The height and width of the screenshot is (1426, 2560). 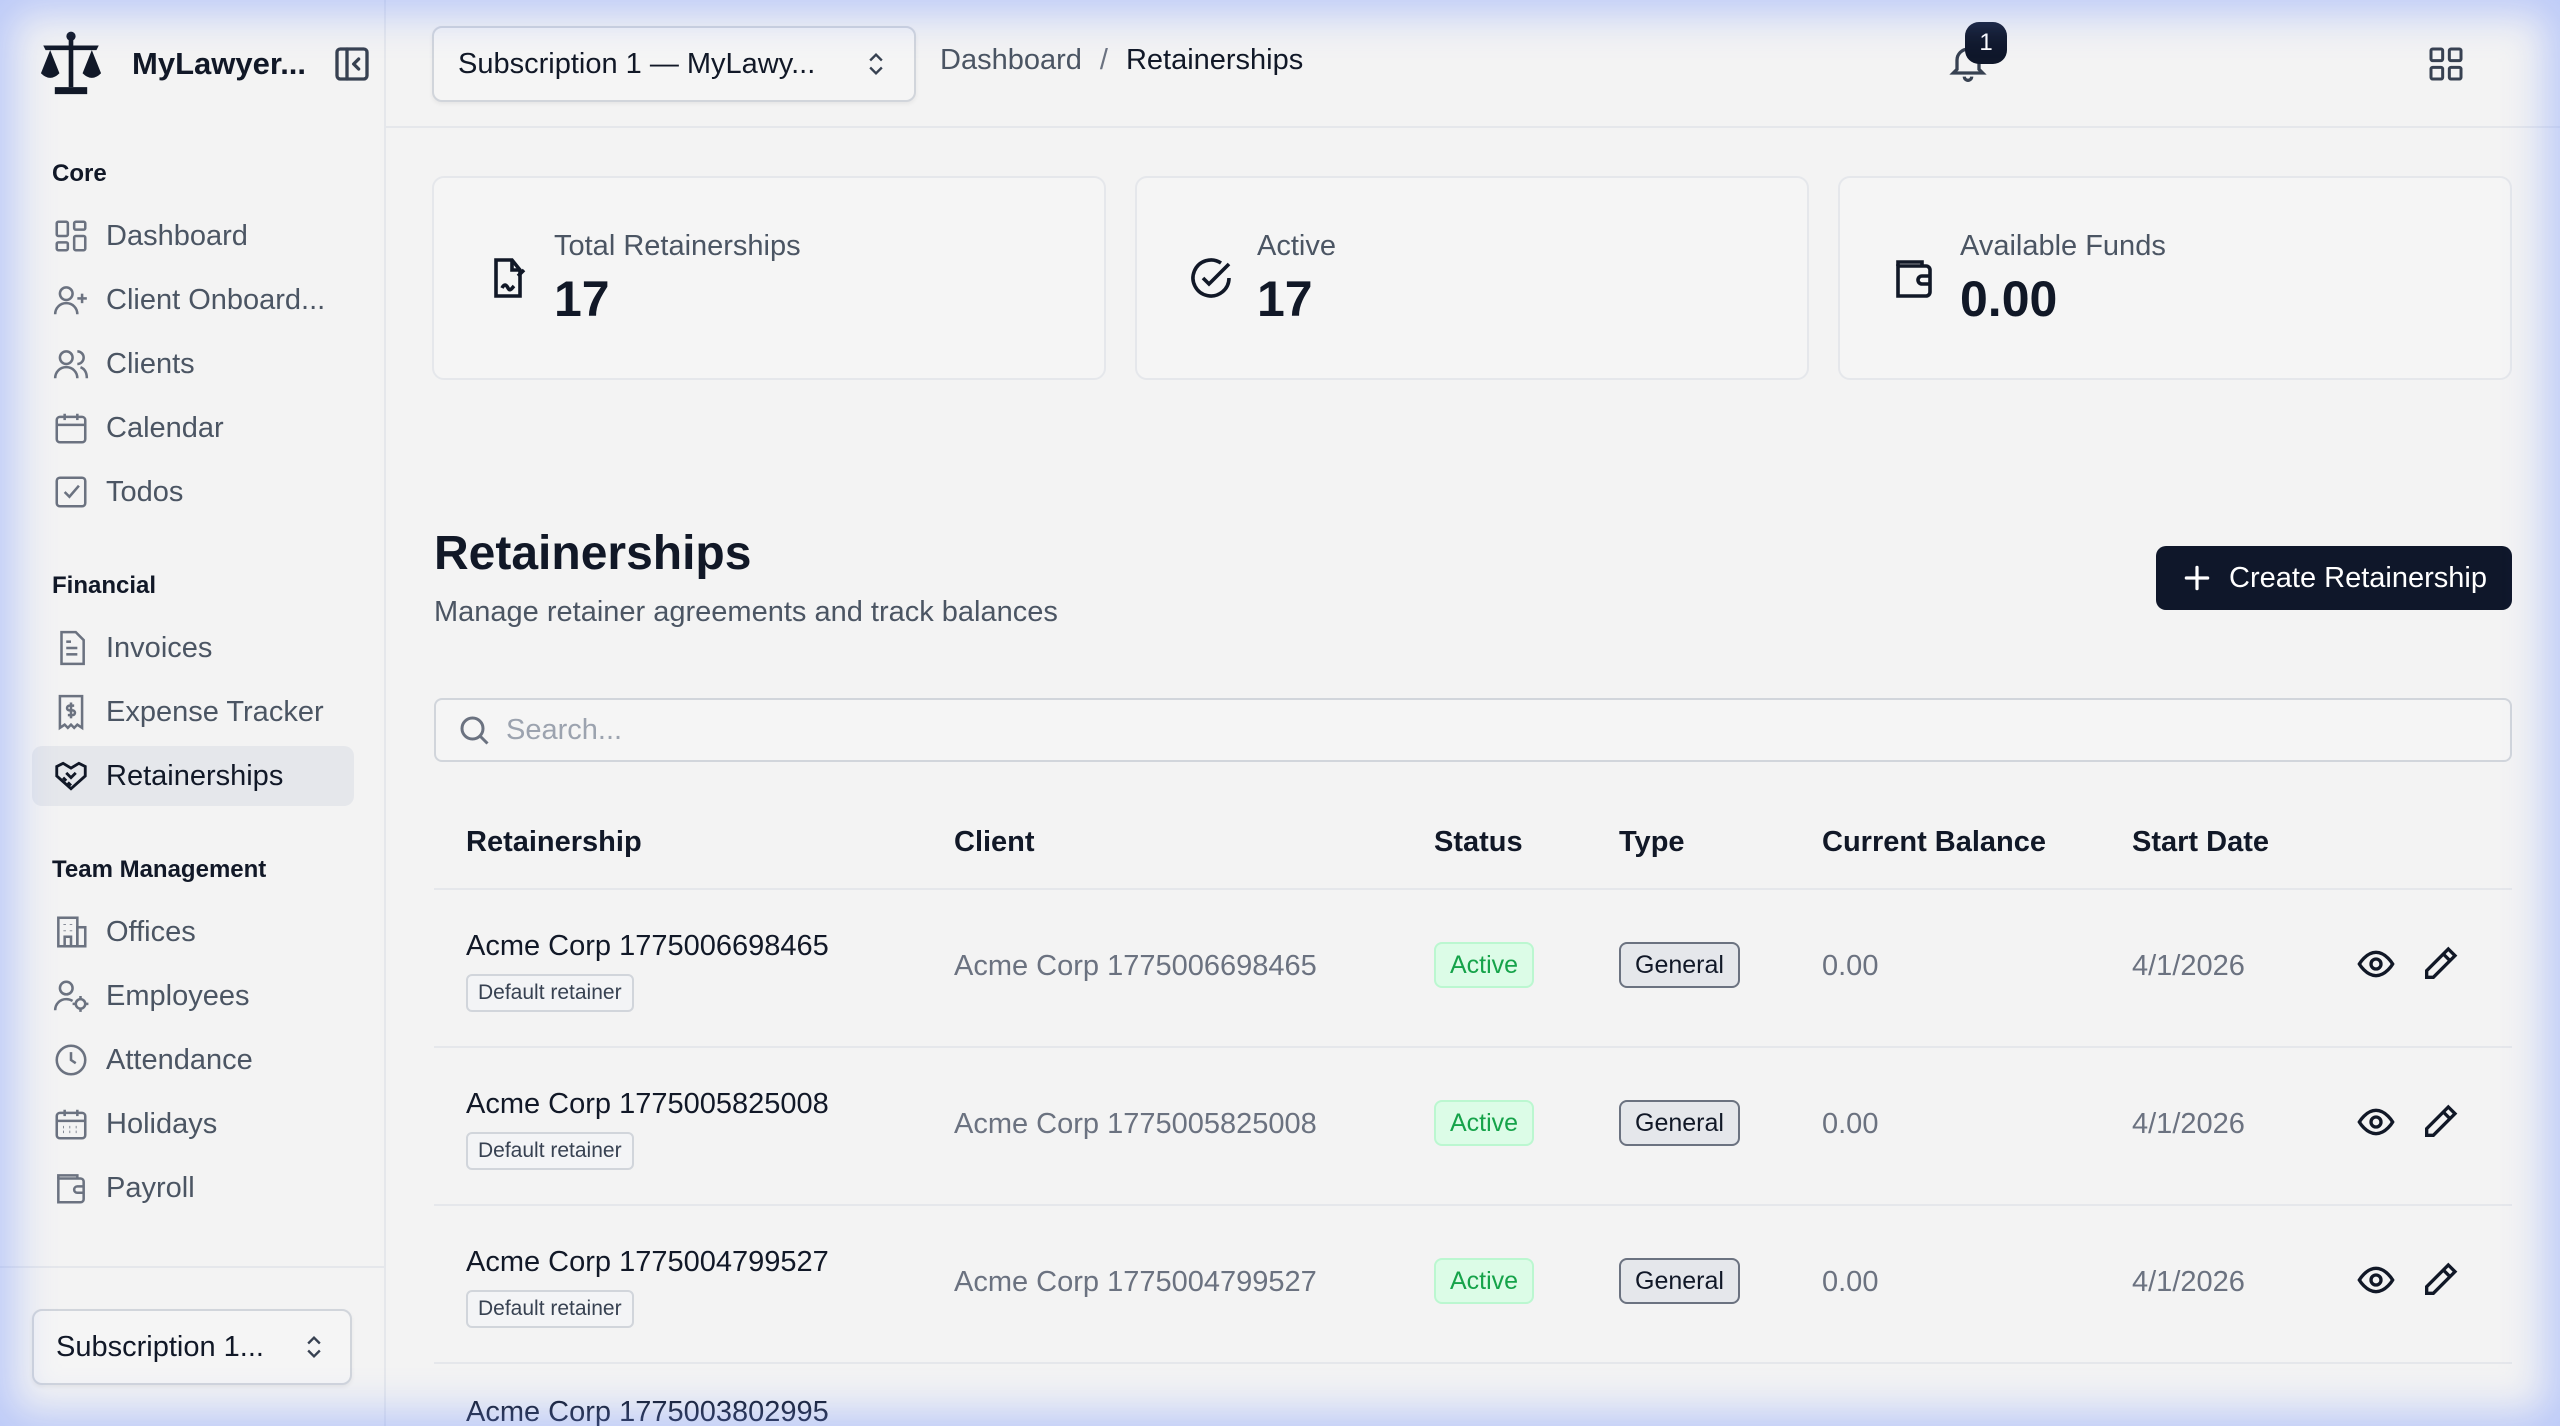 What do you see at coordinates (1652, 842) in the screenshot?
I see `column-header-type: Type` at bounding box center [1652, 842].